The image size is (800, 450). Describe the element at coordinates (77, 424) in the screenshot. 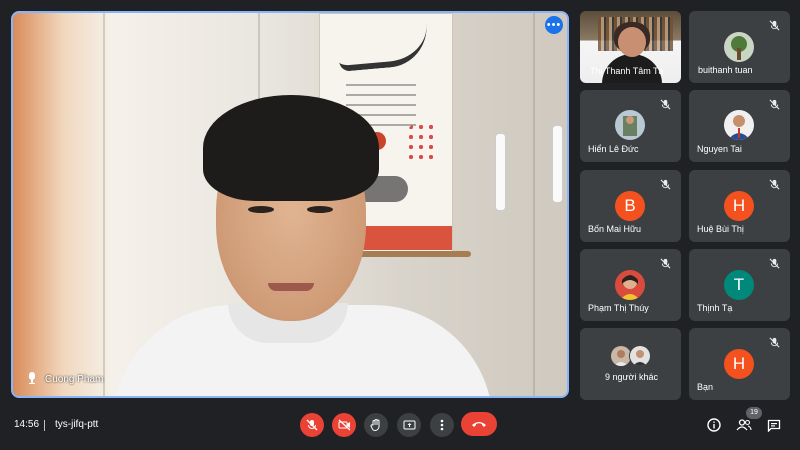

I see `meeting-code: tys-jifq-ptt` at that location.